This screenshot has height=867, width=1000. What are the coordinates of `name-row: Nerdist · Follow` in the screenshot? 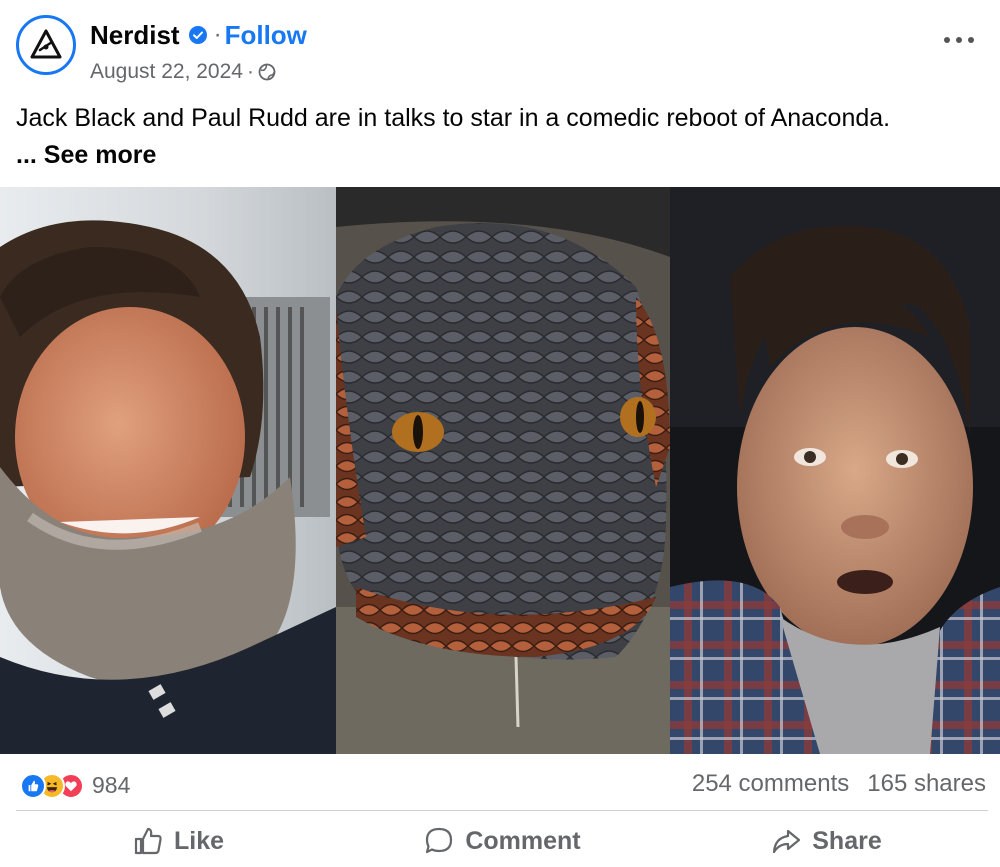 It's located at (198, 35).